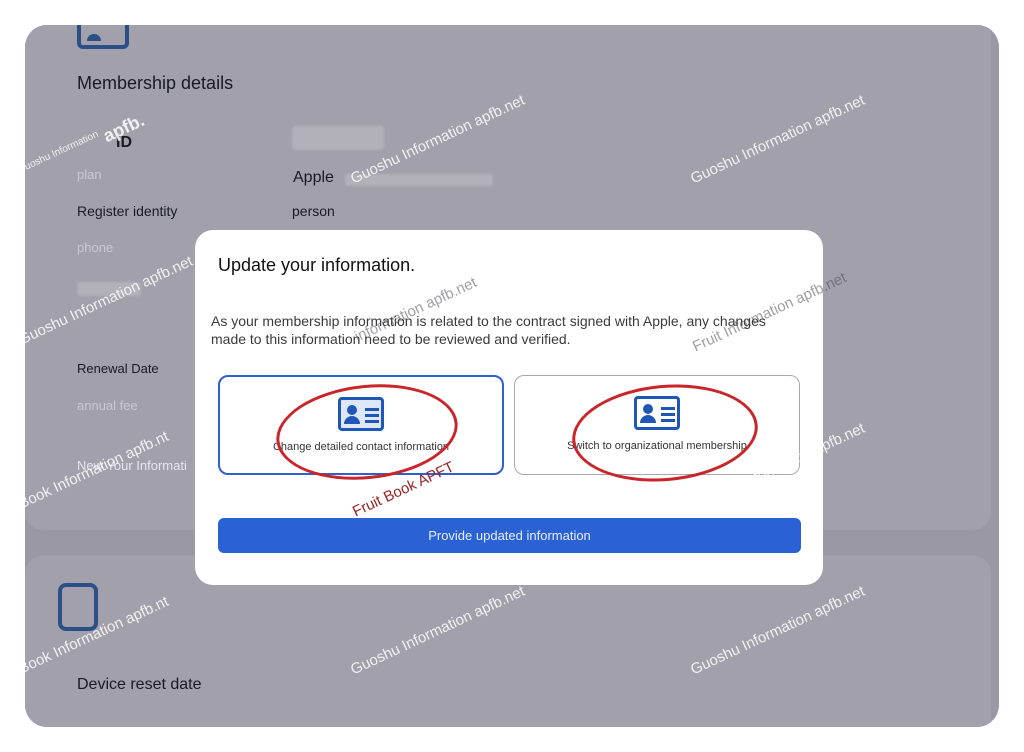 This screenshot has width=1024, height=752. Describe the element at coordinates (155, 83) in the screenshot. I see `membership-section-title: Membership details` at that location.